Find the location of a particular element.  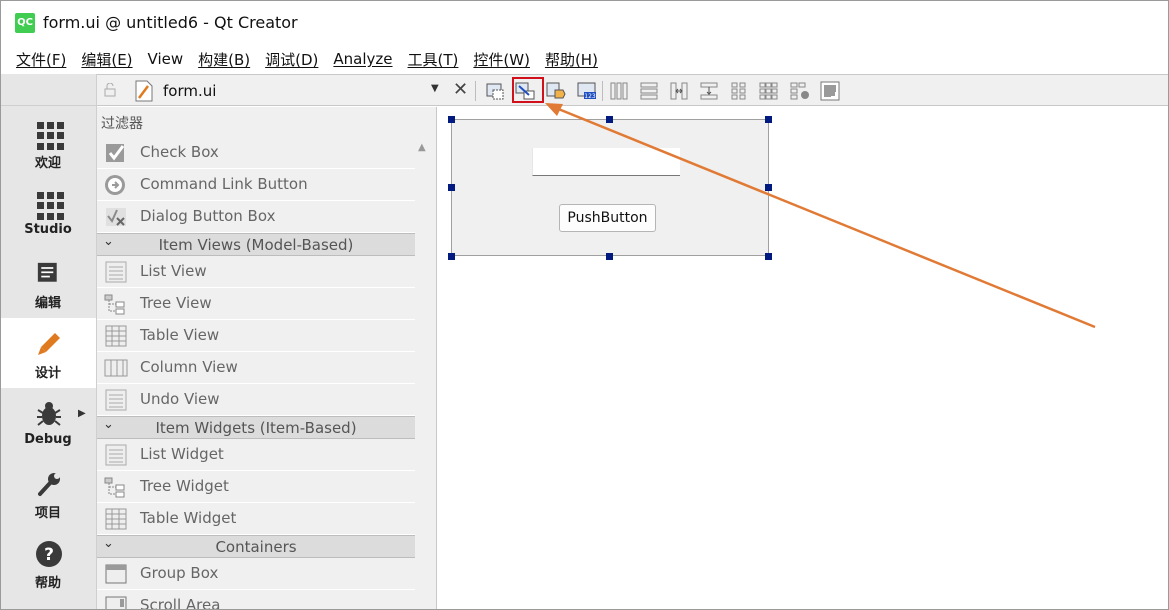

category-label: Item Views (Model-Based) is located at coordinates (256, 245).